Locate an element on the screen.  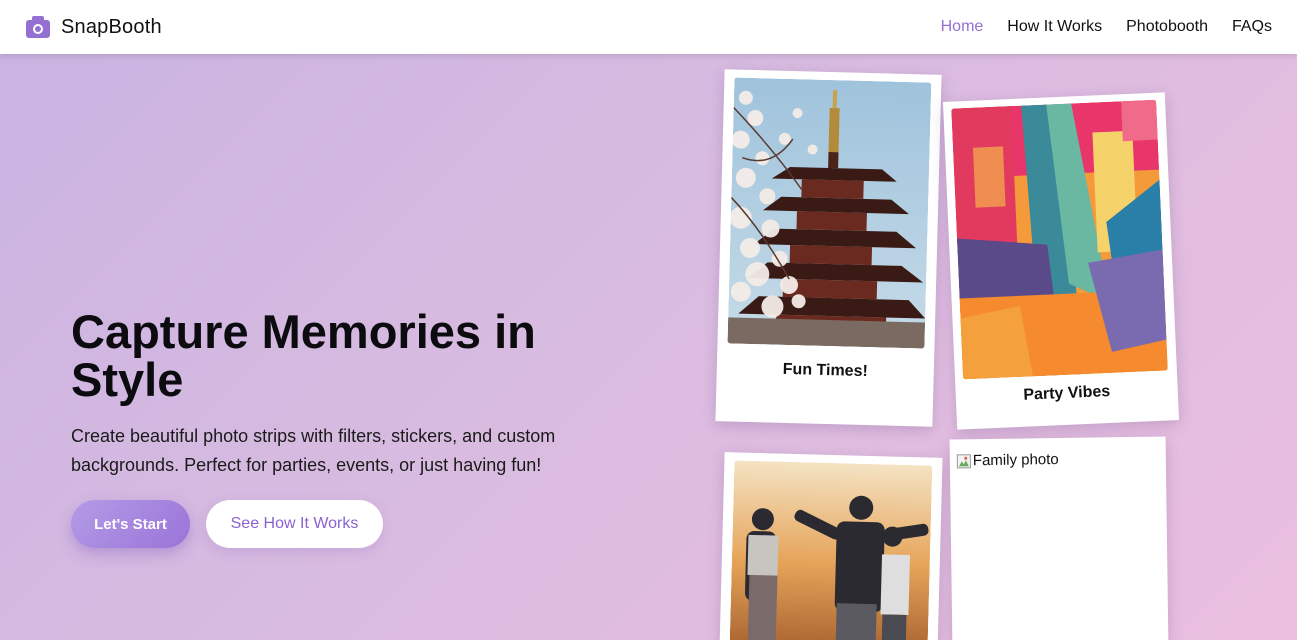
family-photo-alt-text: Family photo is located at coordinates (1015, 460).